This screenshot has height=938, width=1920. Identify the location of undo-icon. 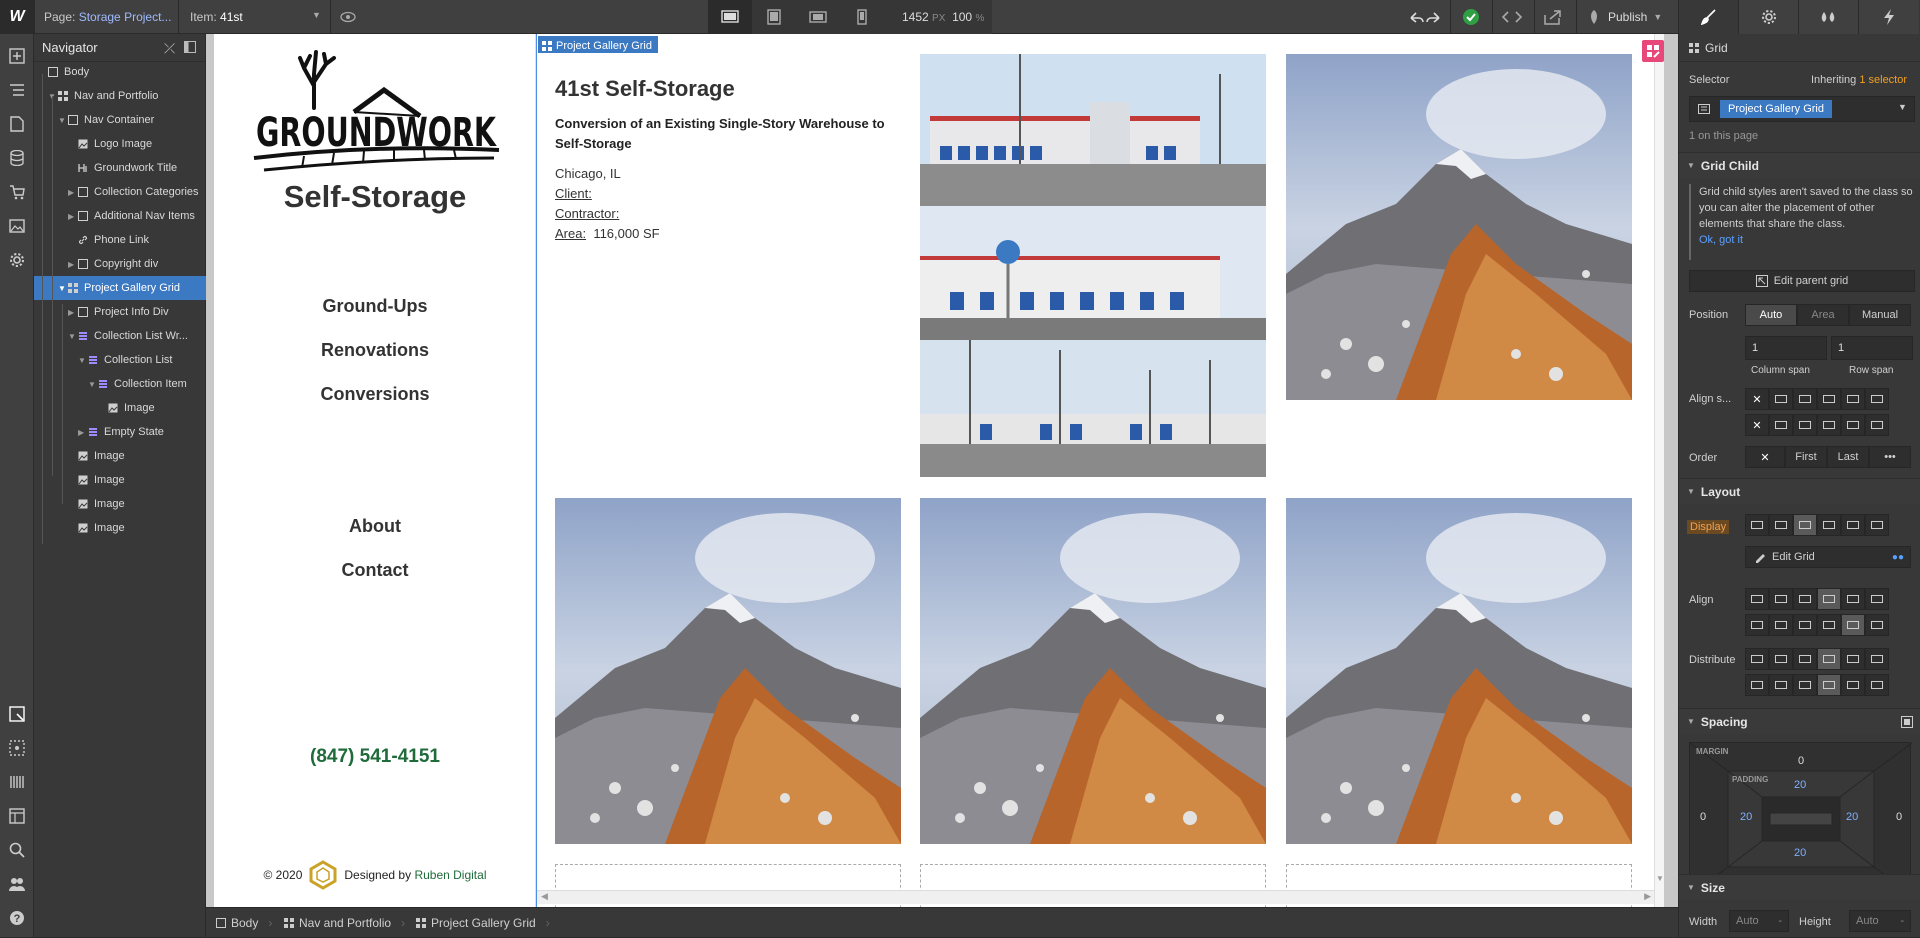
(1416, 17).